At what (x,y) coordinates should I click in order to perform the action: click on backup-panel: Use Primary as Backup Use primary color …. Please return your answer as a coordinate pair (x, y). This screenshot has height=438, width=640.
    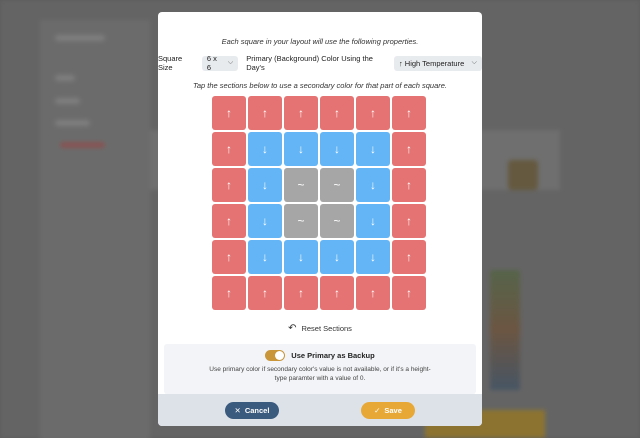
    Looking at the image, I should click on (320, 369).